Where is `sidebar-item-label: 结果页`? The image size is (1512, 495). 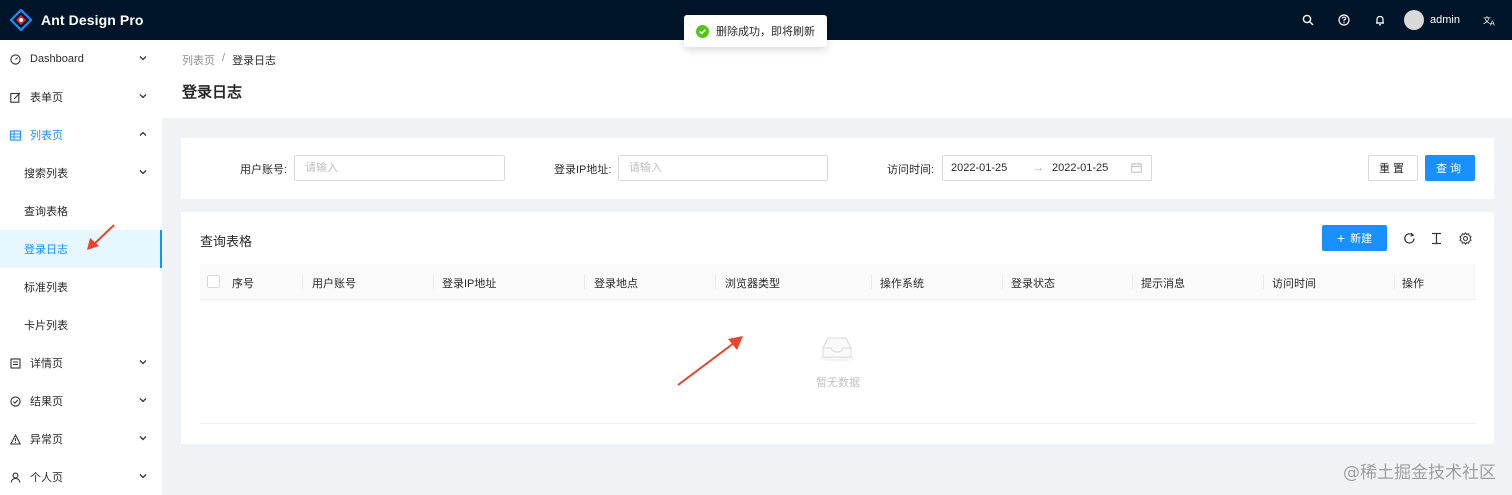 sidebar-item-label: 结果页 is located at coordinates (46, 402).